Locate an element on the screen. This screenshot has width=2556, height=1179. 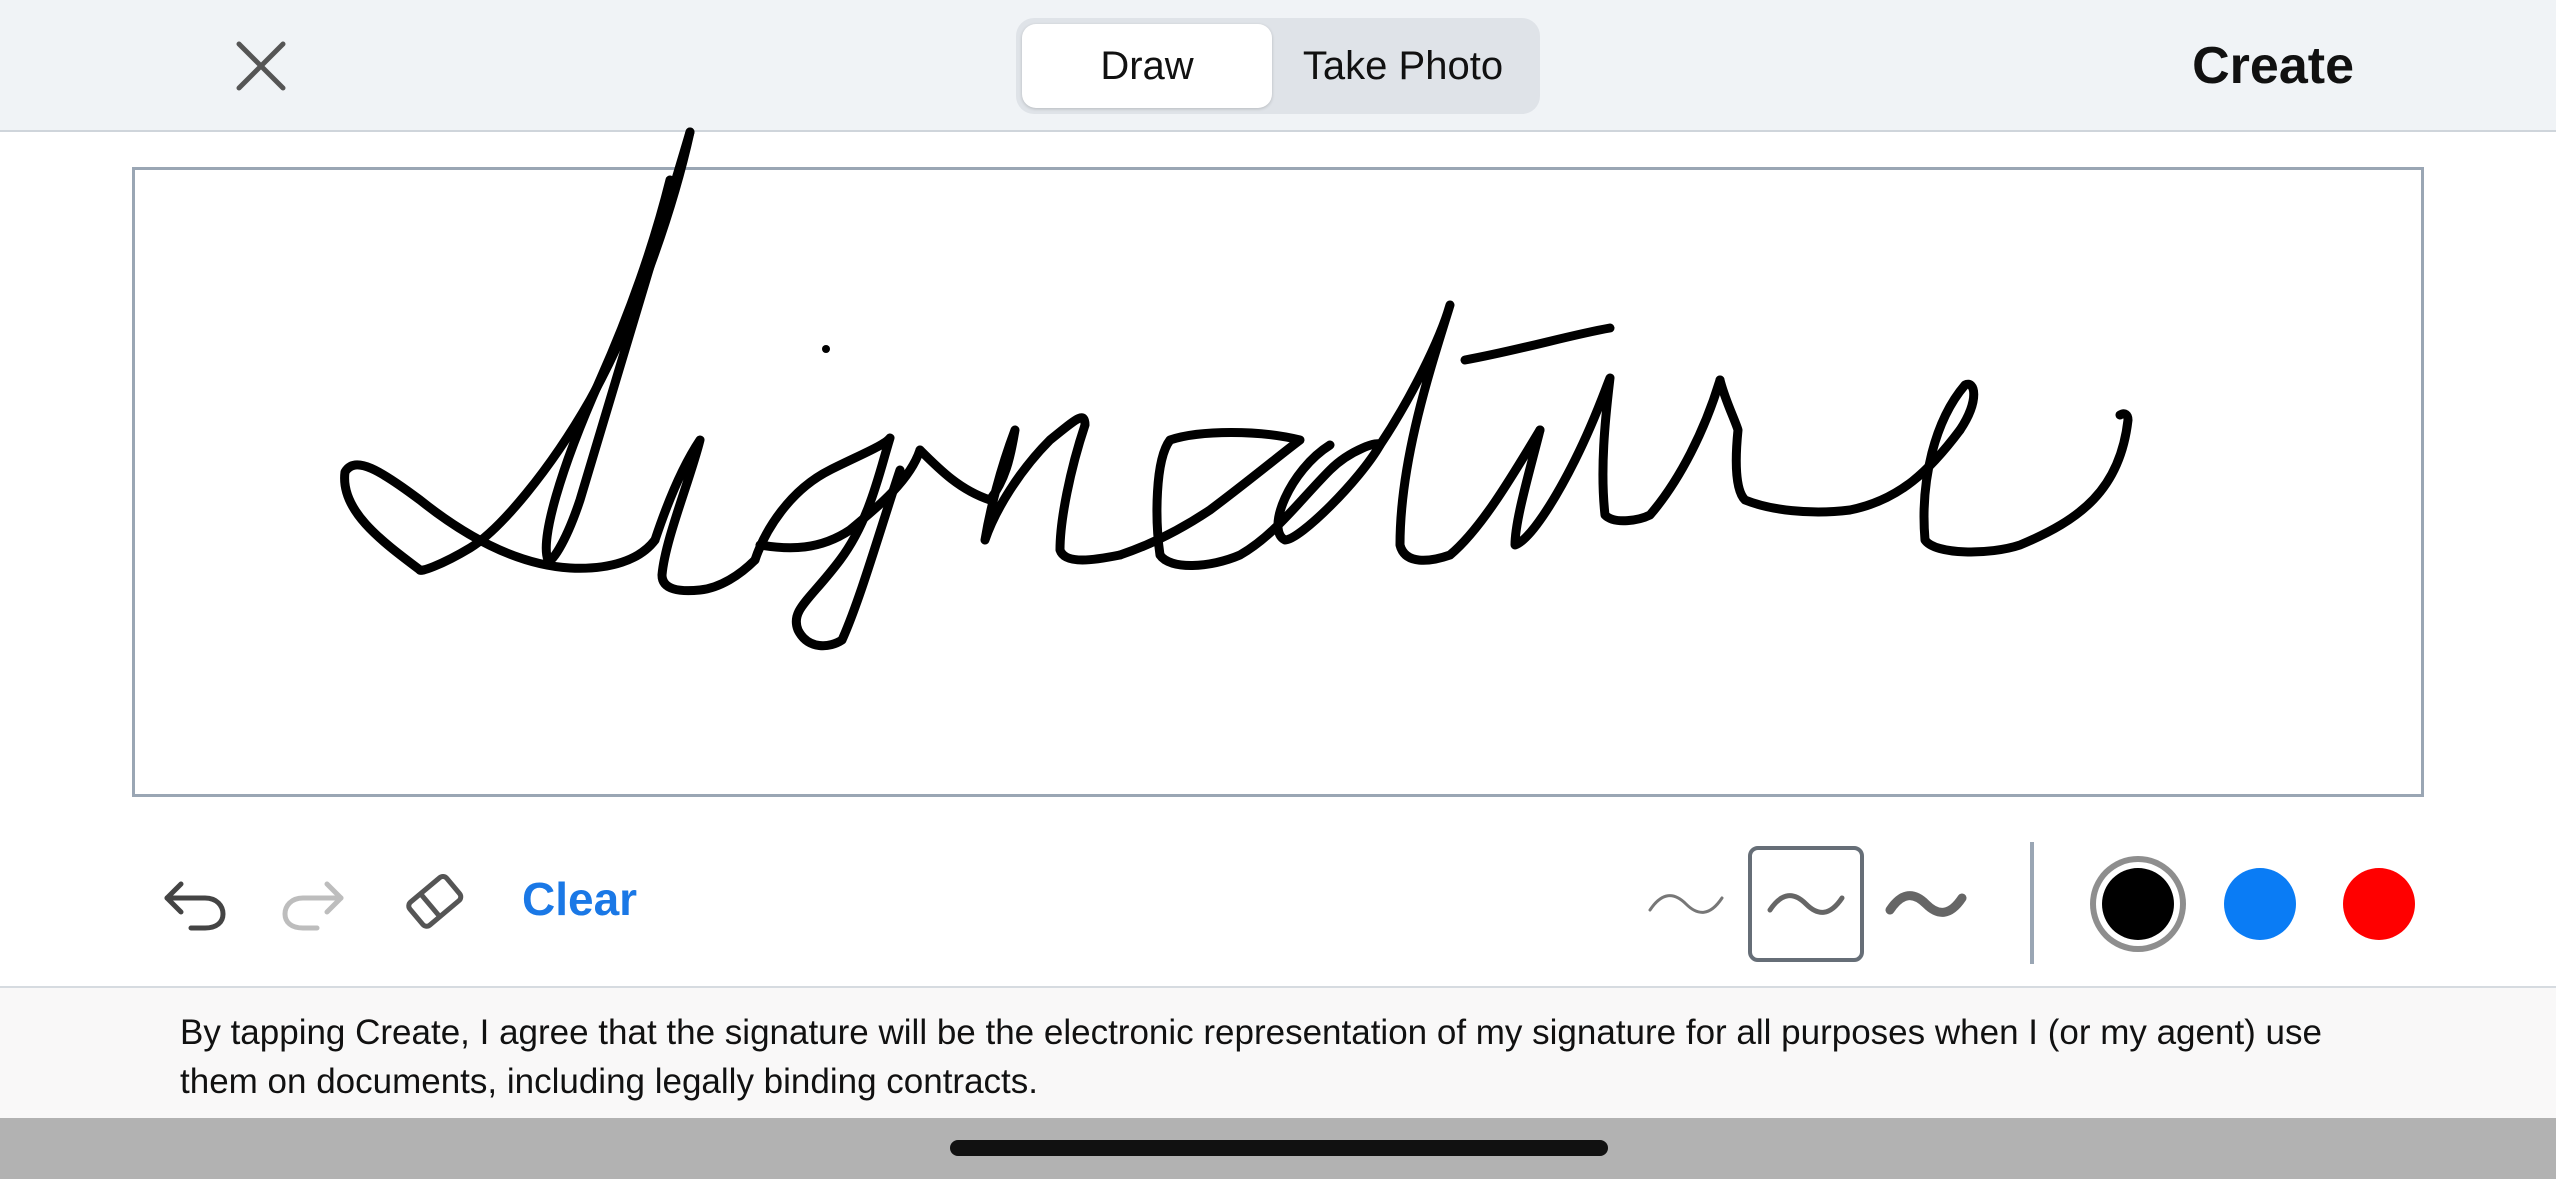
stroke-thin-option is located at coordinates (1686, 904).